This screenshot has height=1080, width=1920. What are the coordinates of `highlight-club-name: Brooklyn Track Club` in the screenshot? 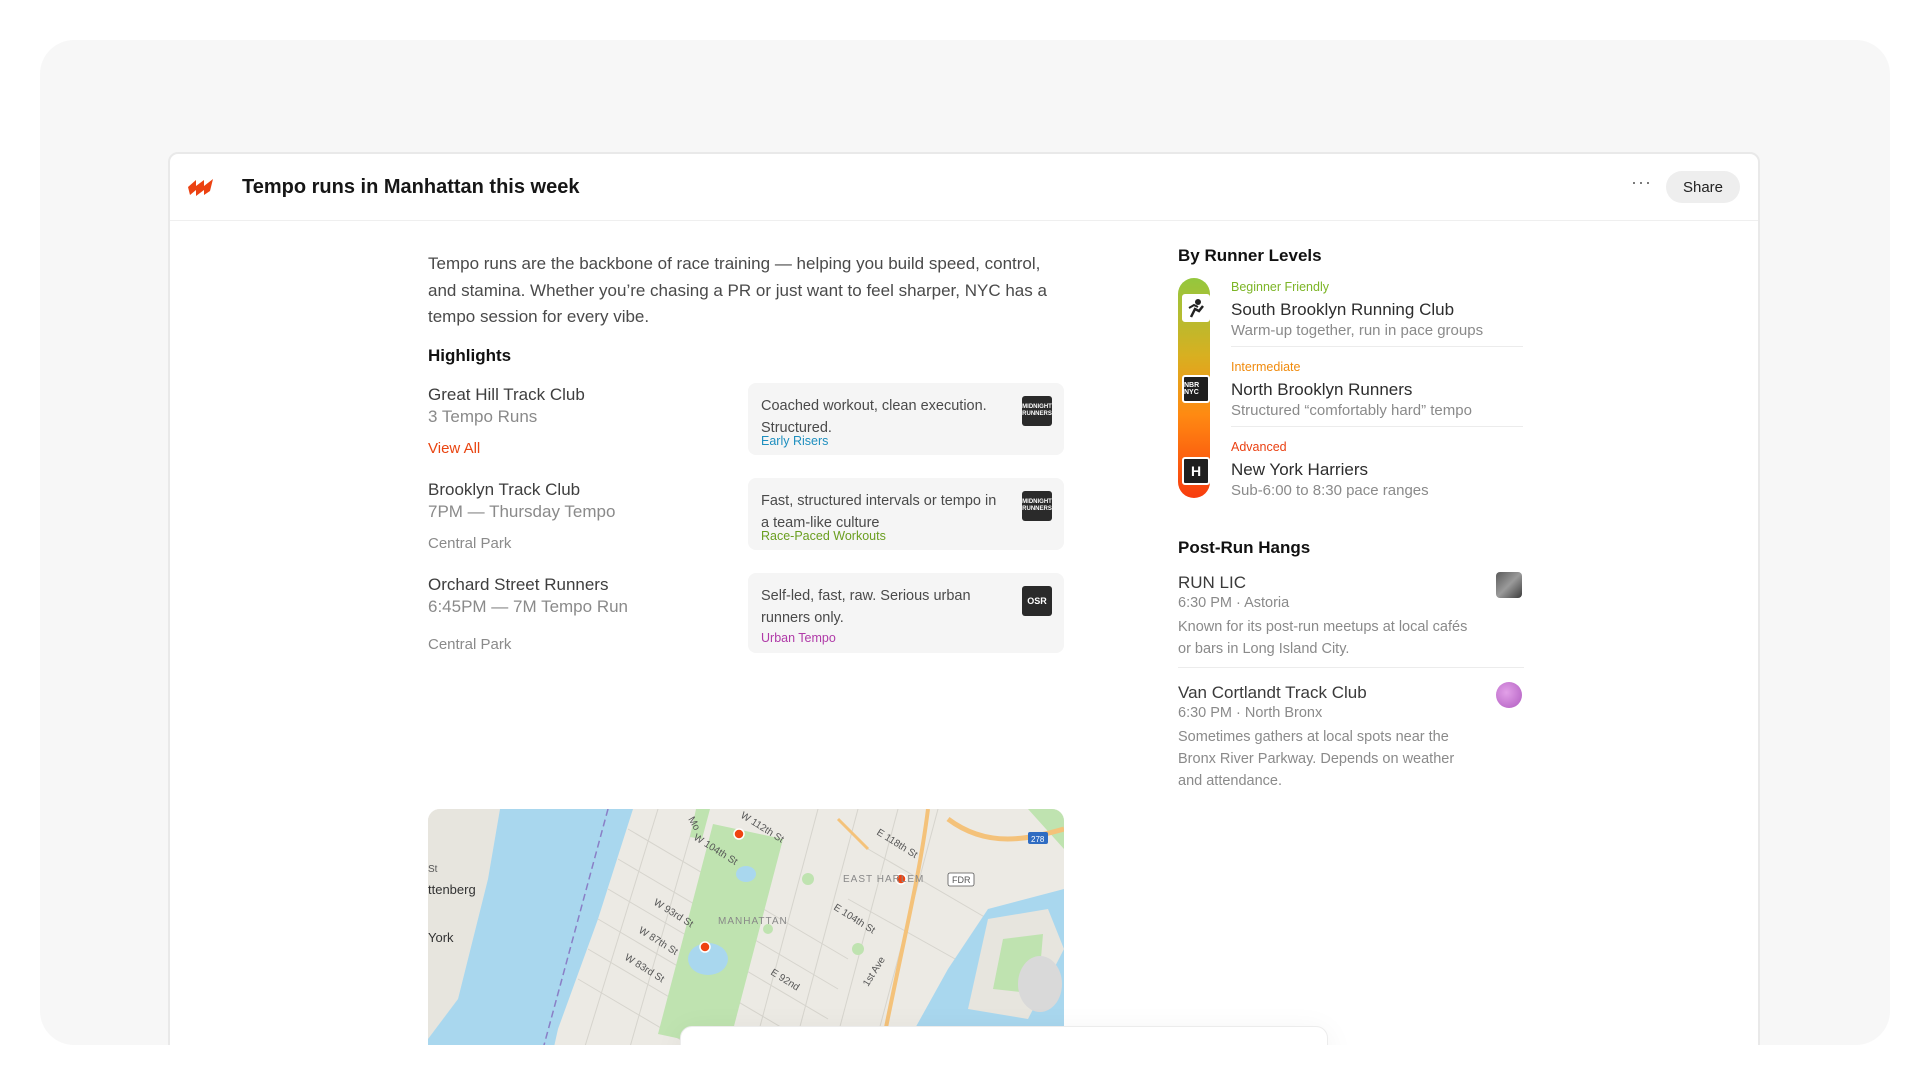 It's located at (504, 490).